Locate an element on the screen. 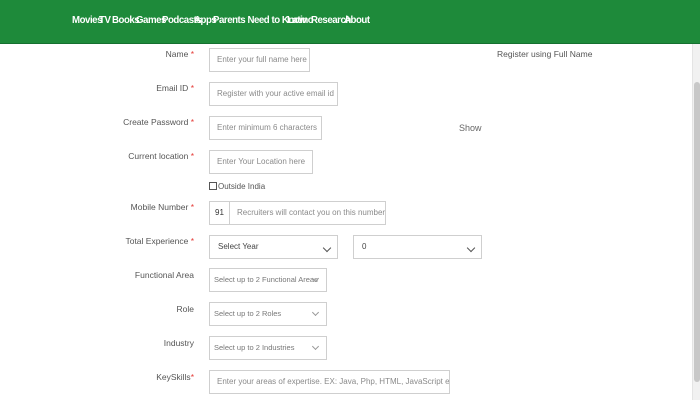 Image resolution: width=700 pixels, height=400 pixels. outside-india-label: Outside India is located at coordinates (242, 186).